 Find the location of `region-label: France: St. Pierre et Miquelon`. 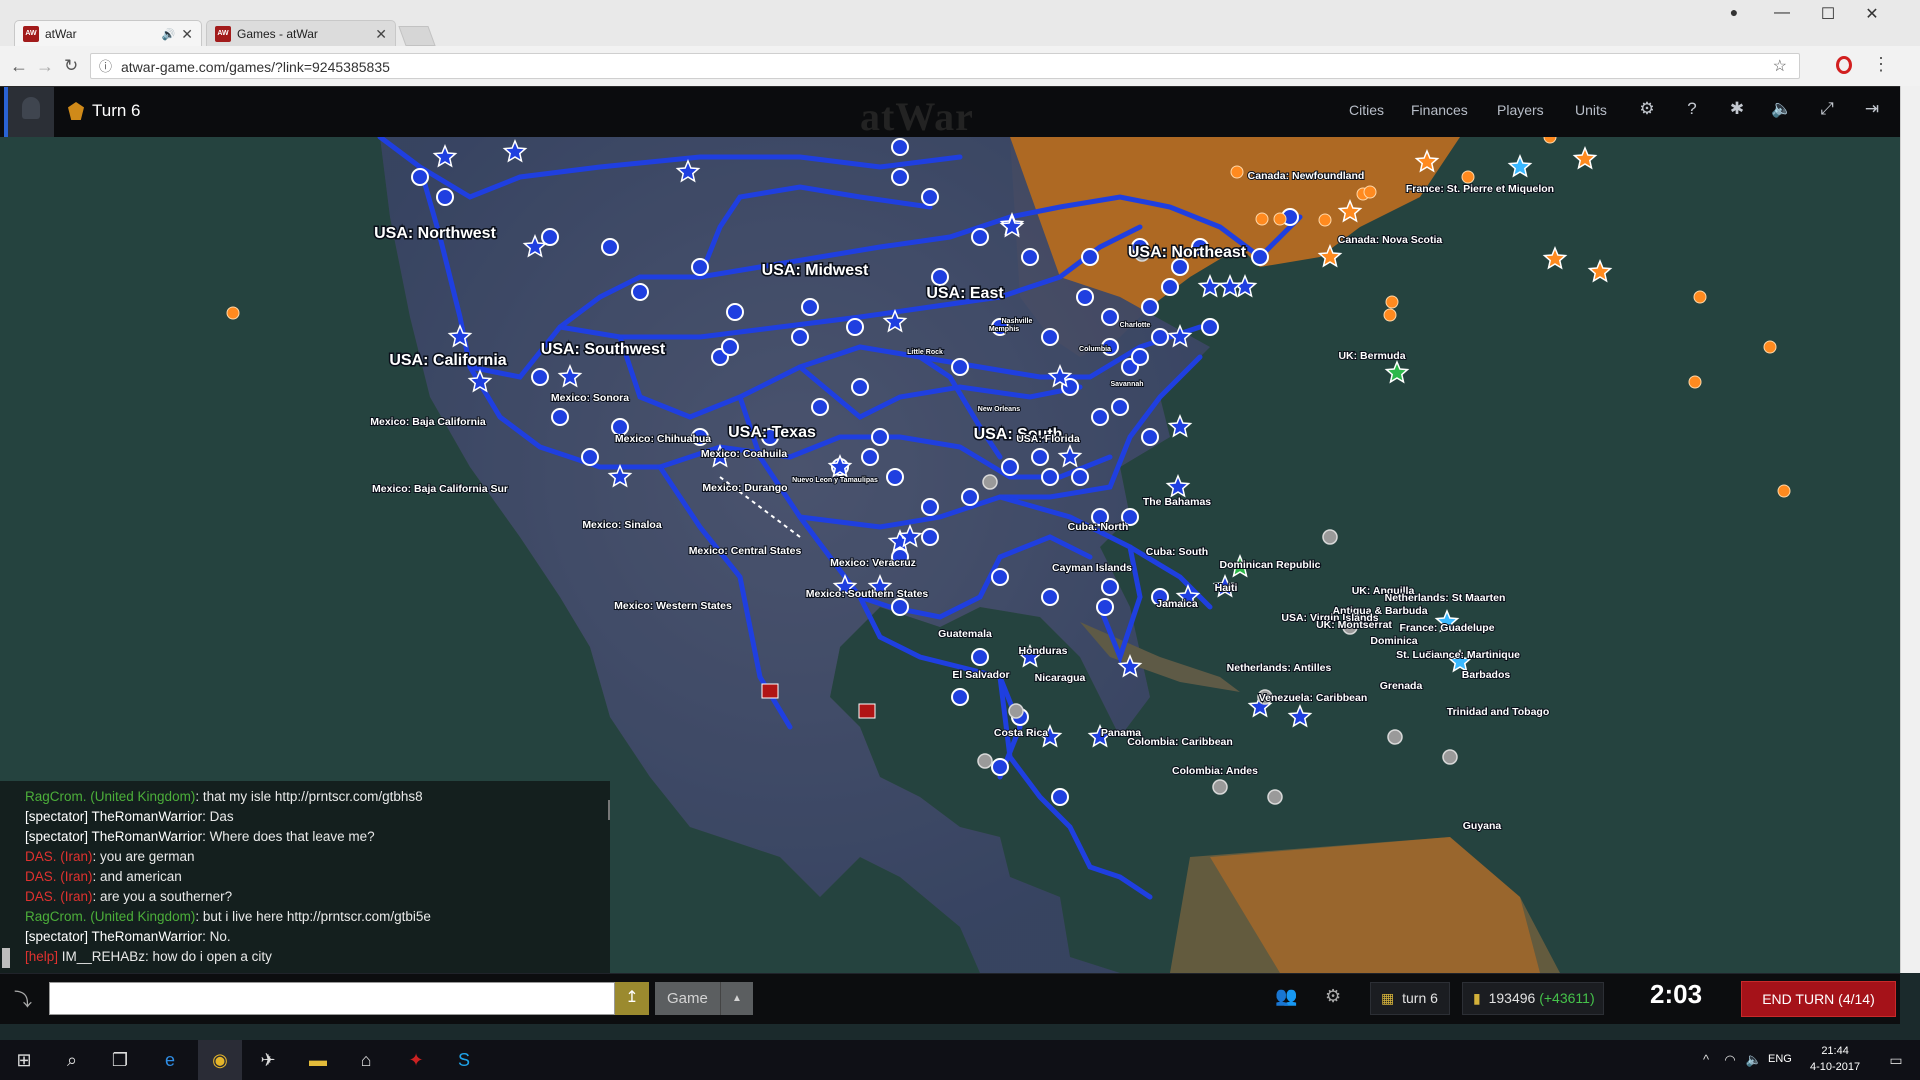

region-label: France: St. Pierre et Miquelon is located at coordinates (1480, 189).